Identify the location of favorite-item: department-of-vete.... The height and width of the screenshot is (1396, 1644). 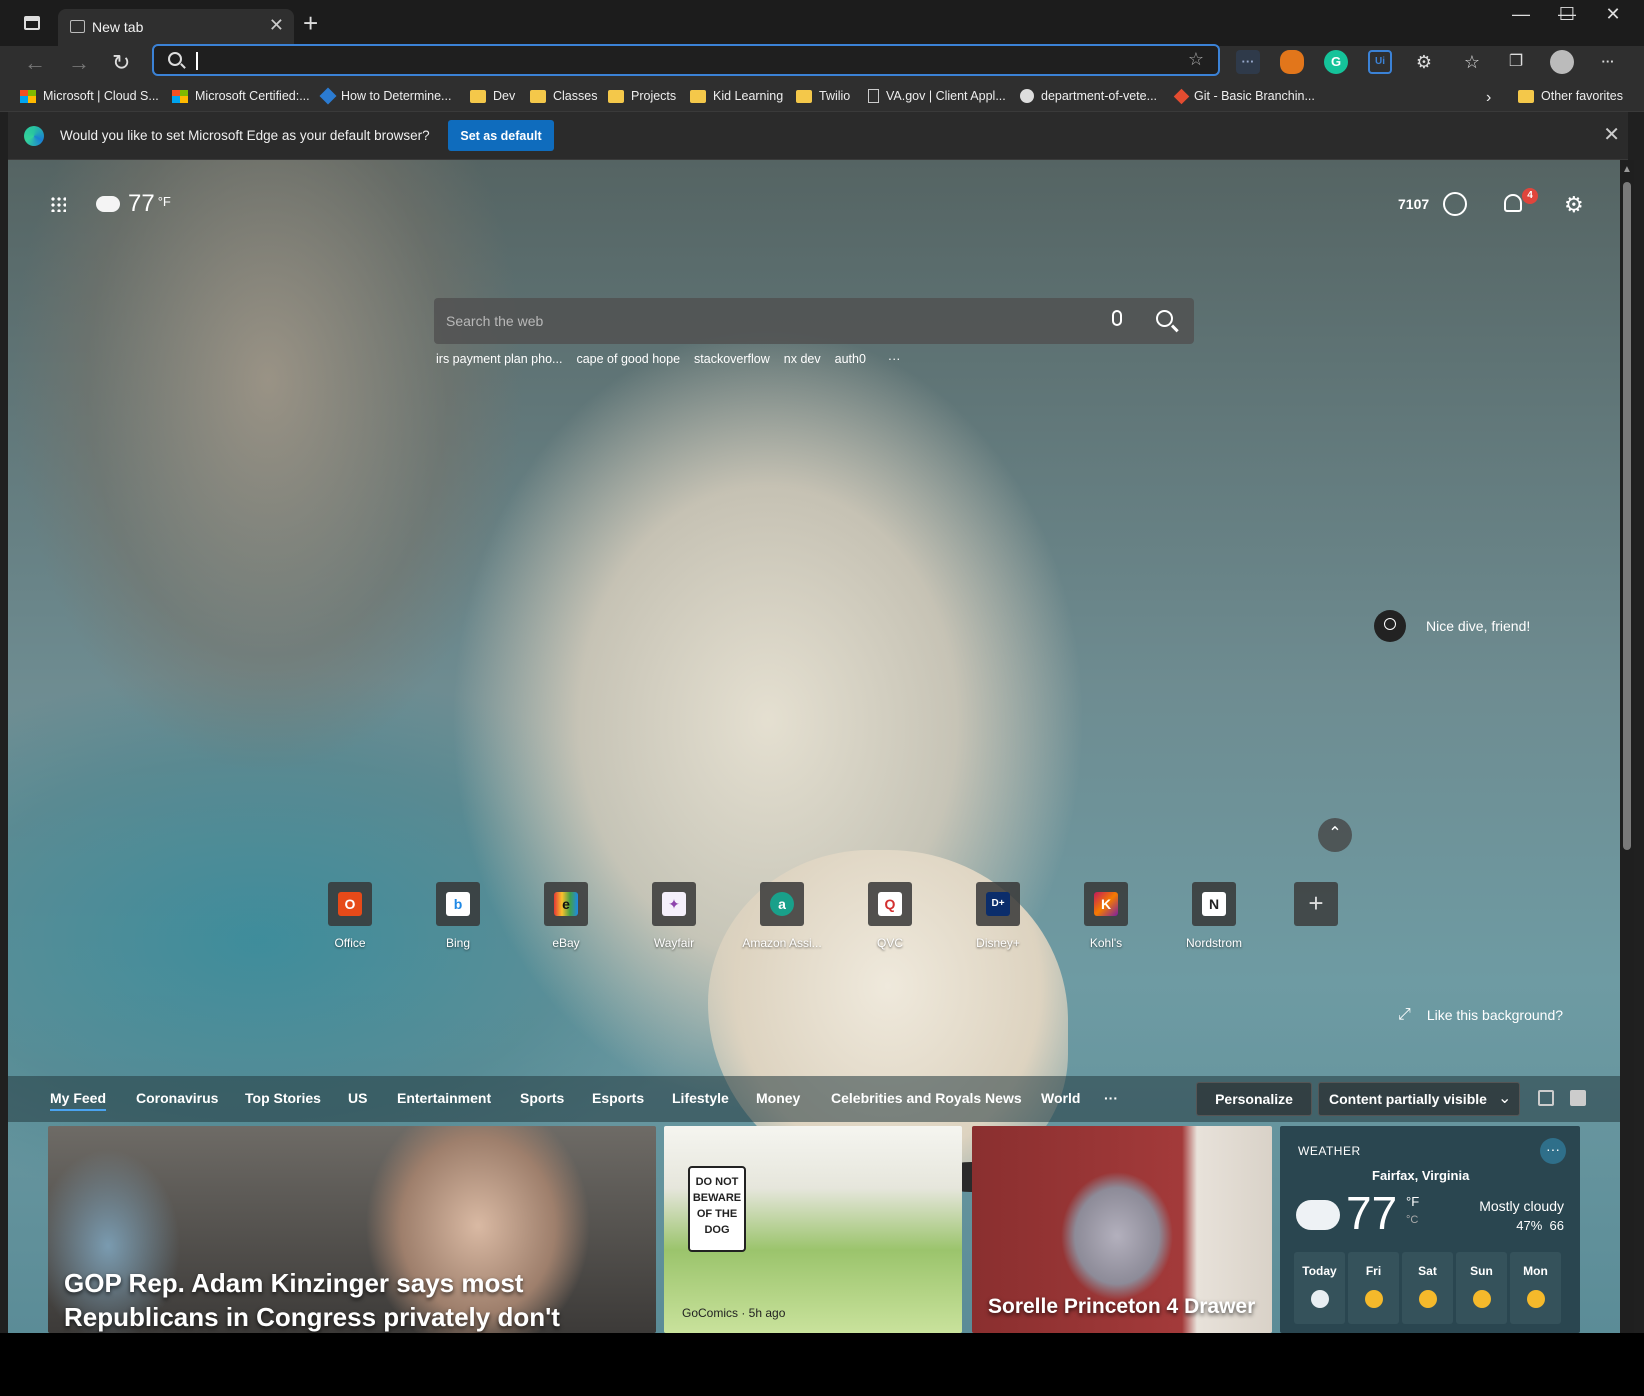
(1088, 96).